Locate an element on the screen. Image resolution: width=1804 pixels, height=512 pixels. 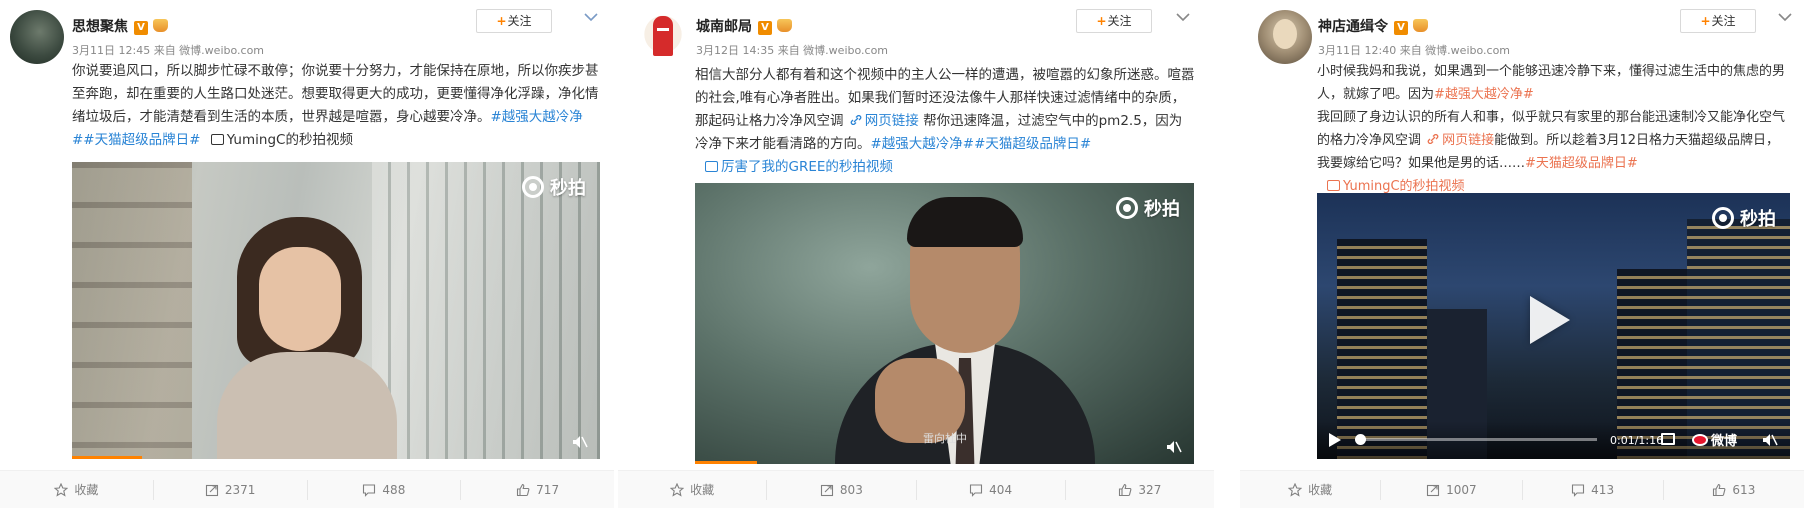
repost-count: 1007 is located at coordinates (1461, 489).